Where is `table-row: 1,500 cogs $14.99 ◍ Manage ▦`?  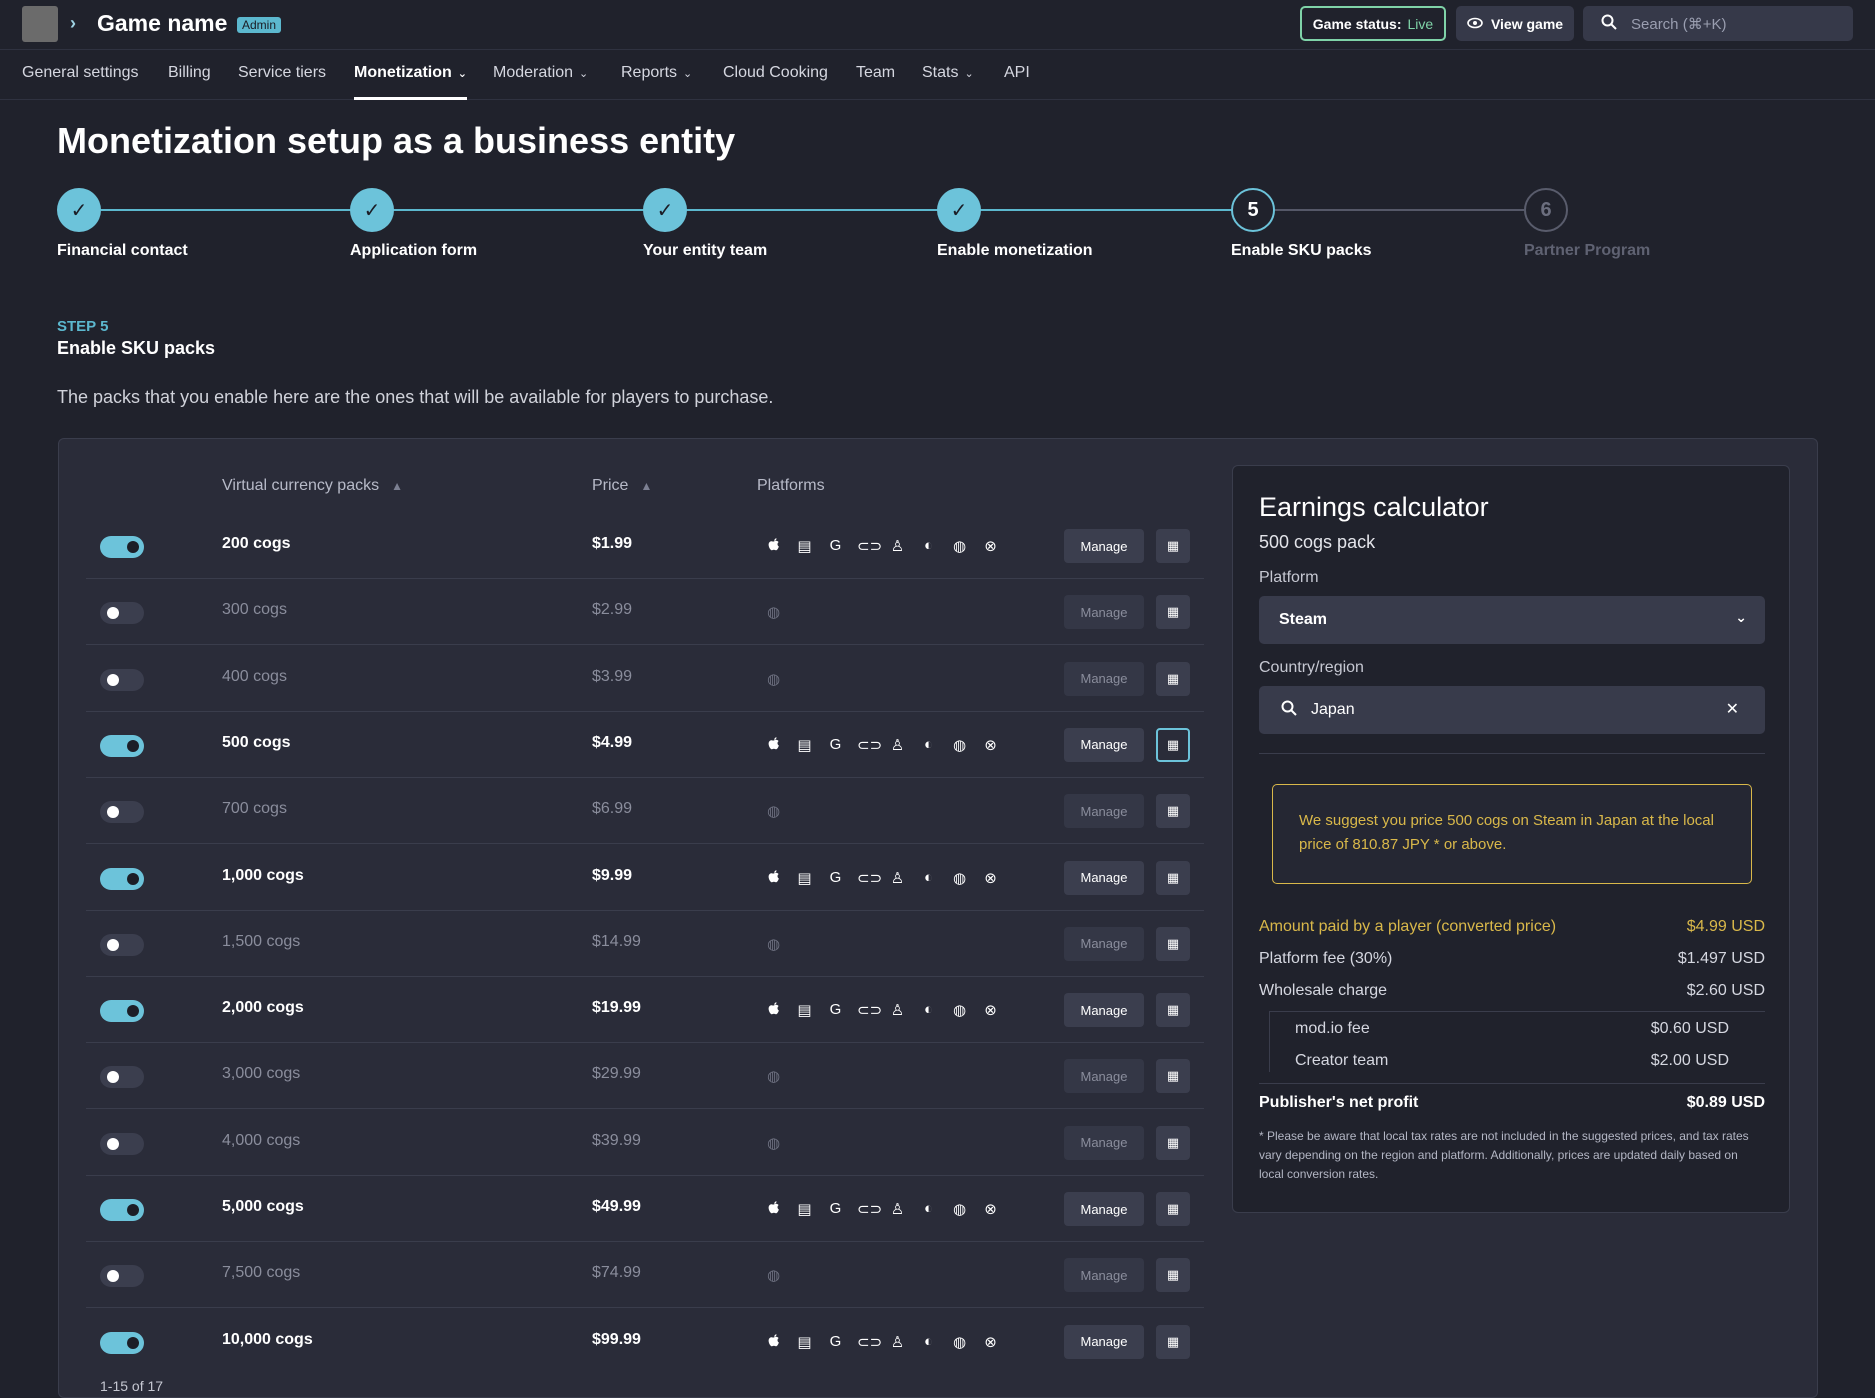
table-row: 1,500 cogs $14.99 ◍ Manage ▦ is located at coordinates (645, 944).